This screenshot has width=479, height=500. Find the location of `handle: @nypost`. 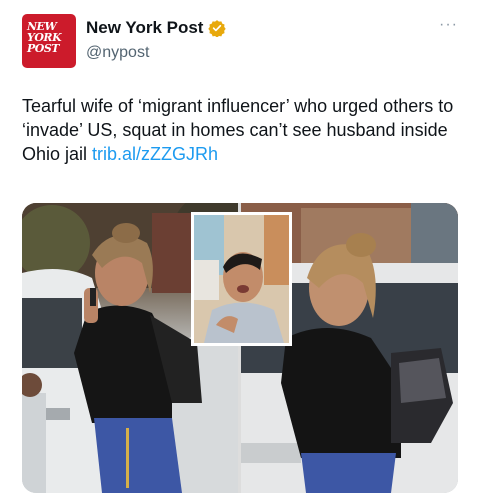

handle: @nypost is located at coordinates (117, 53).